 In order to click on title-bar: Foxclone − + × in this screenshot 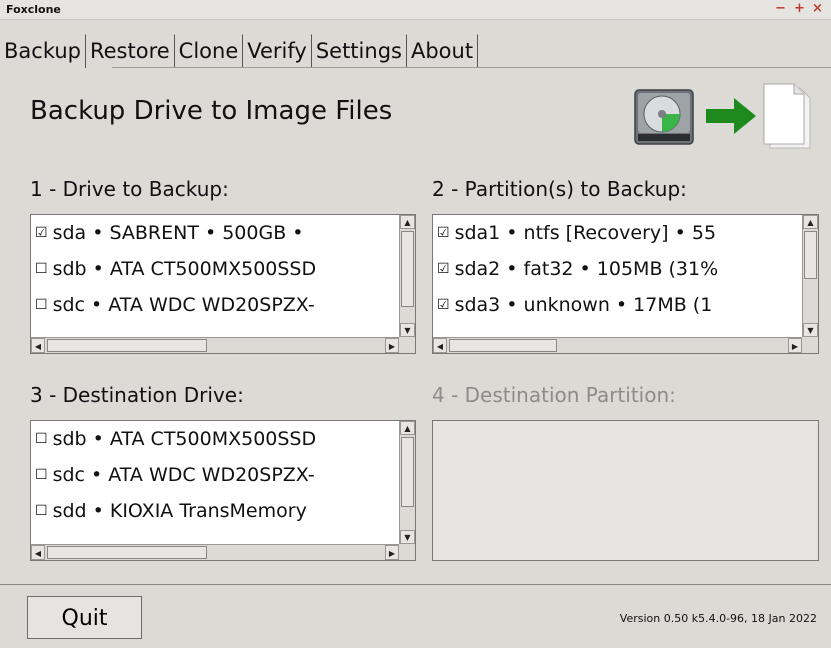, I will do `click(415, 10)`.